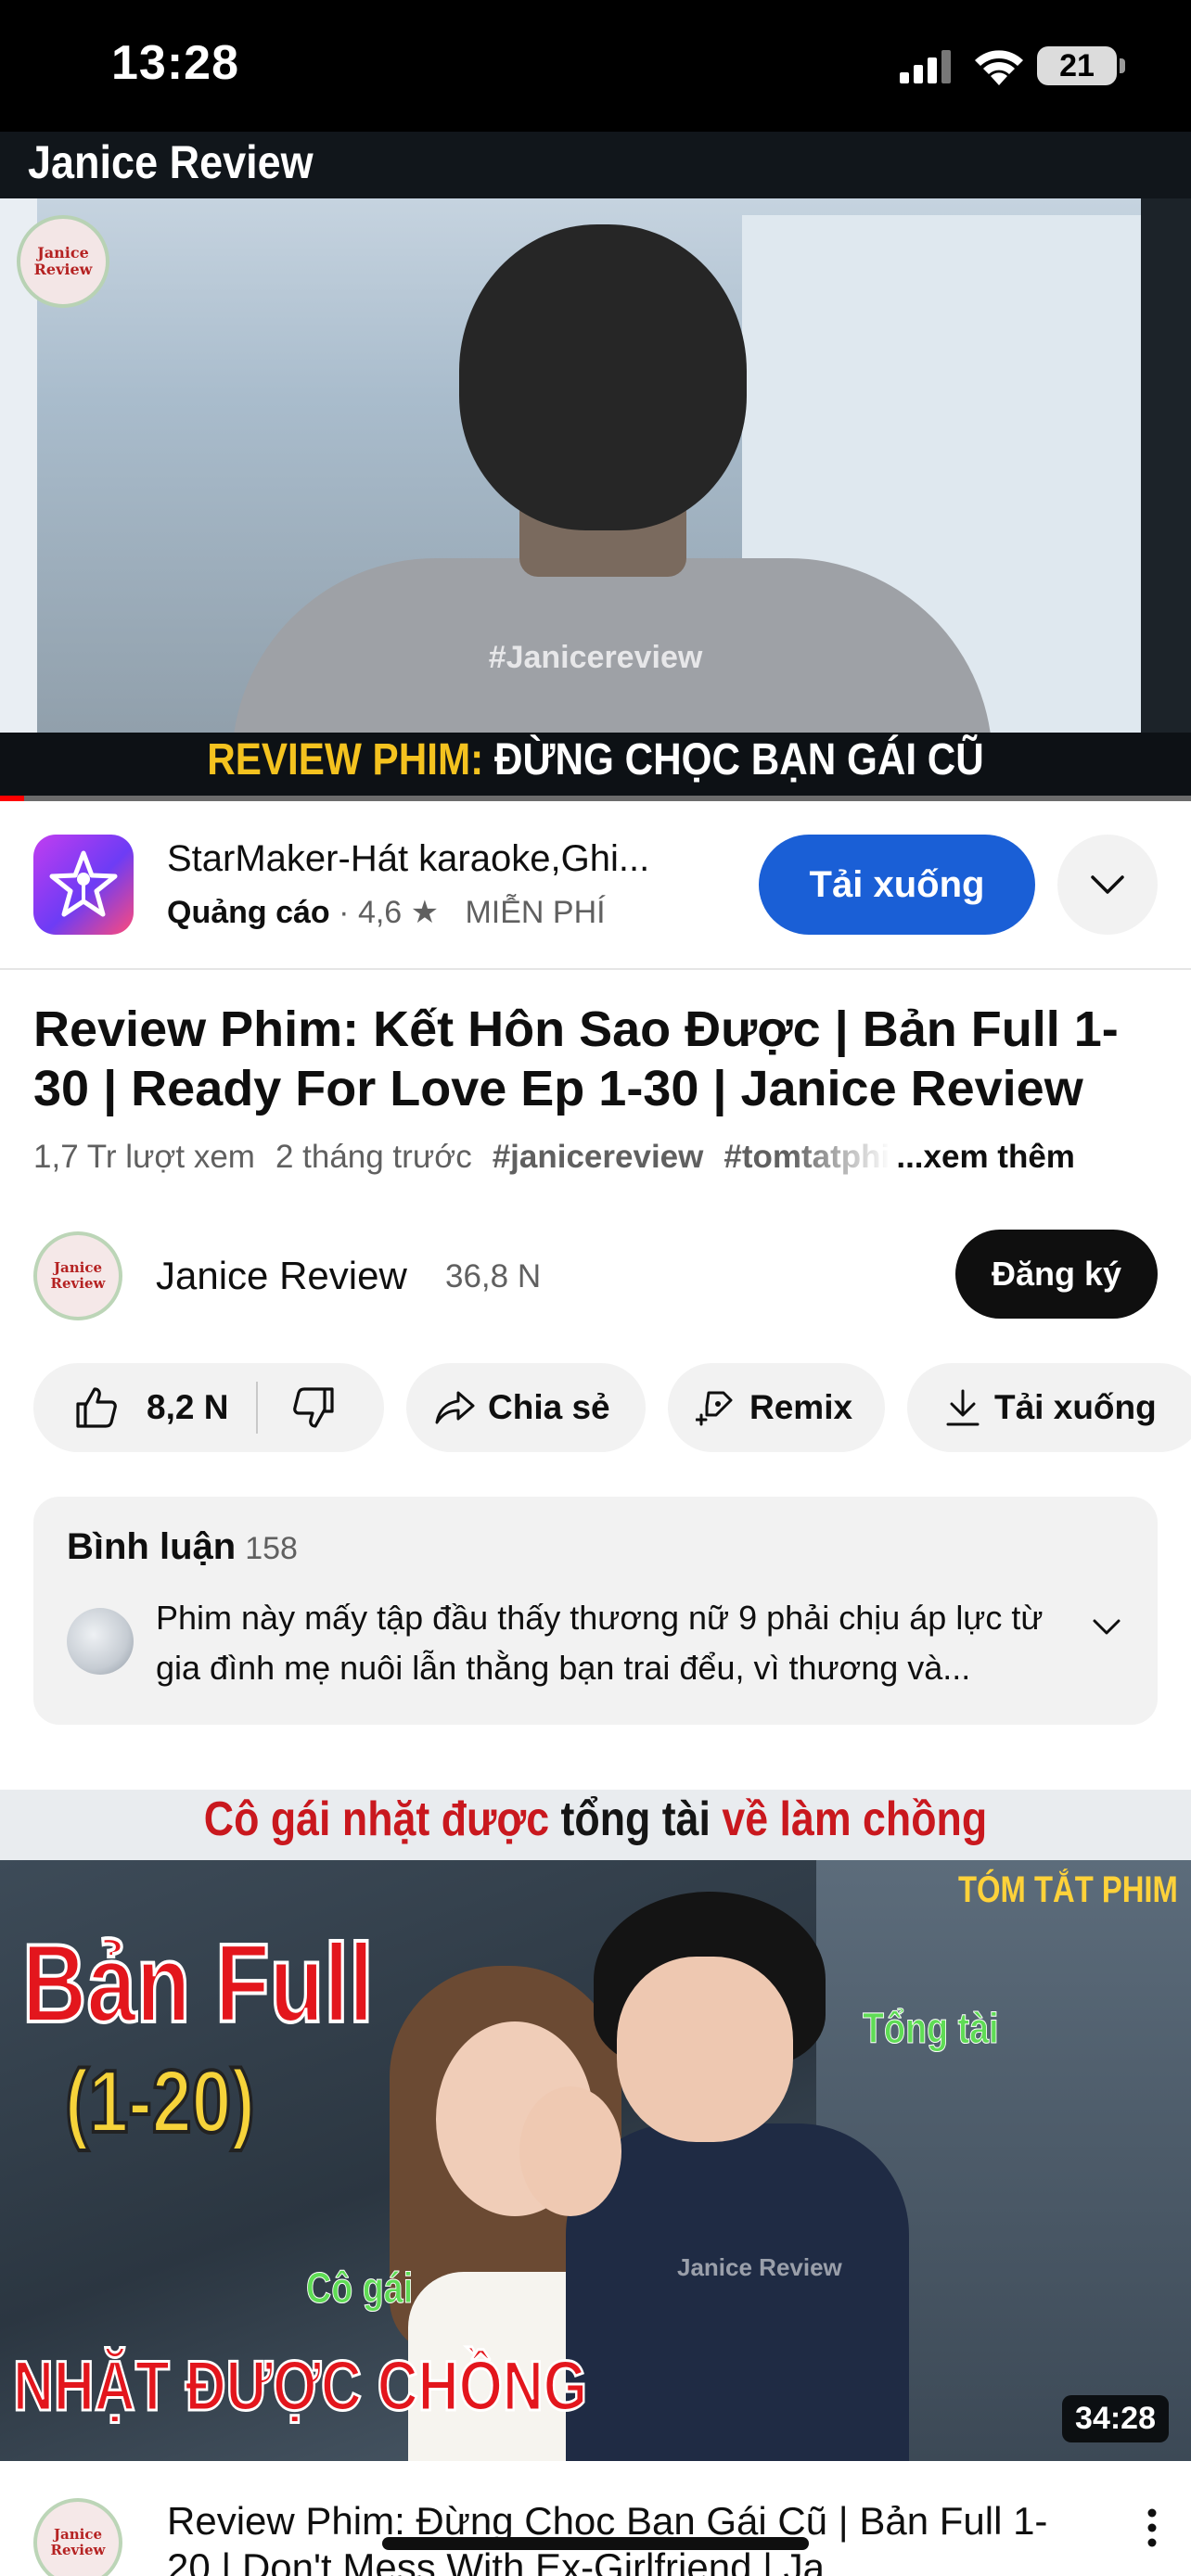 This screenshot has height=2576, width=1191. What do you see at coordinates (175, 63) in the screenshot?
I see `status-time: 13:28` at bounding box center [175, 63].